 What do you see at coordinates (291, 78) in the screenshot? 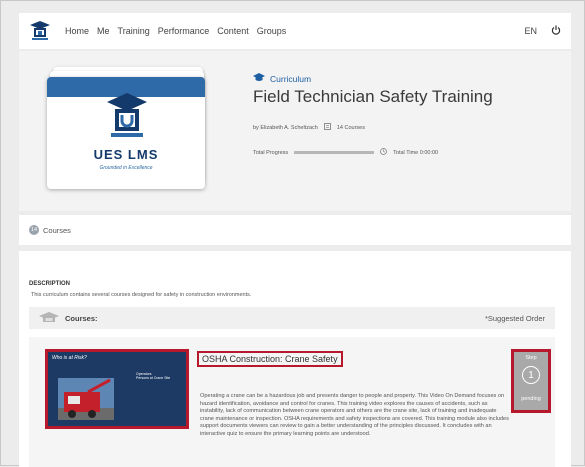
I see `curriculum-kind-label: Curriculum` at bounding box center [291, 78].